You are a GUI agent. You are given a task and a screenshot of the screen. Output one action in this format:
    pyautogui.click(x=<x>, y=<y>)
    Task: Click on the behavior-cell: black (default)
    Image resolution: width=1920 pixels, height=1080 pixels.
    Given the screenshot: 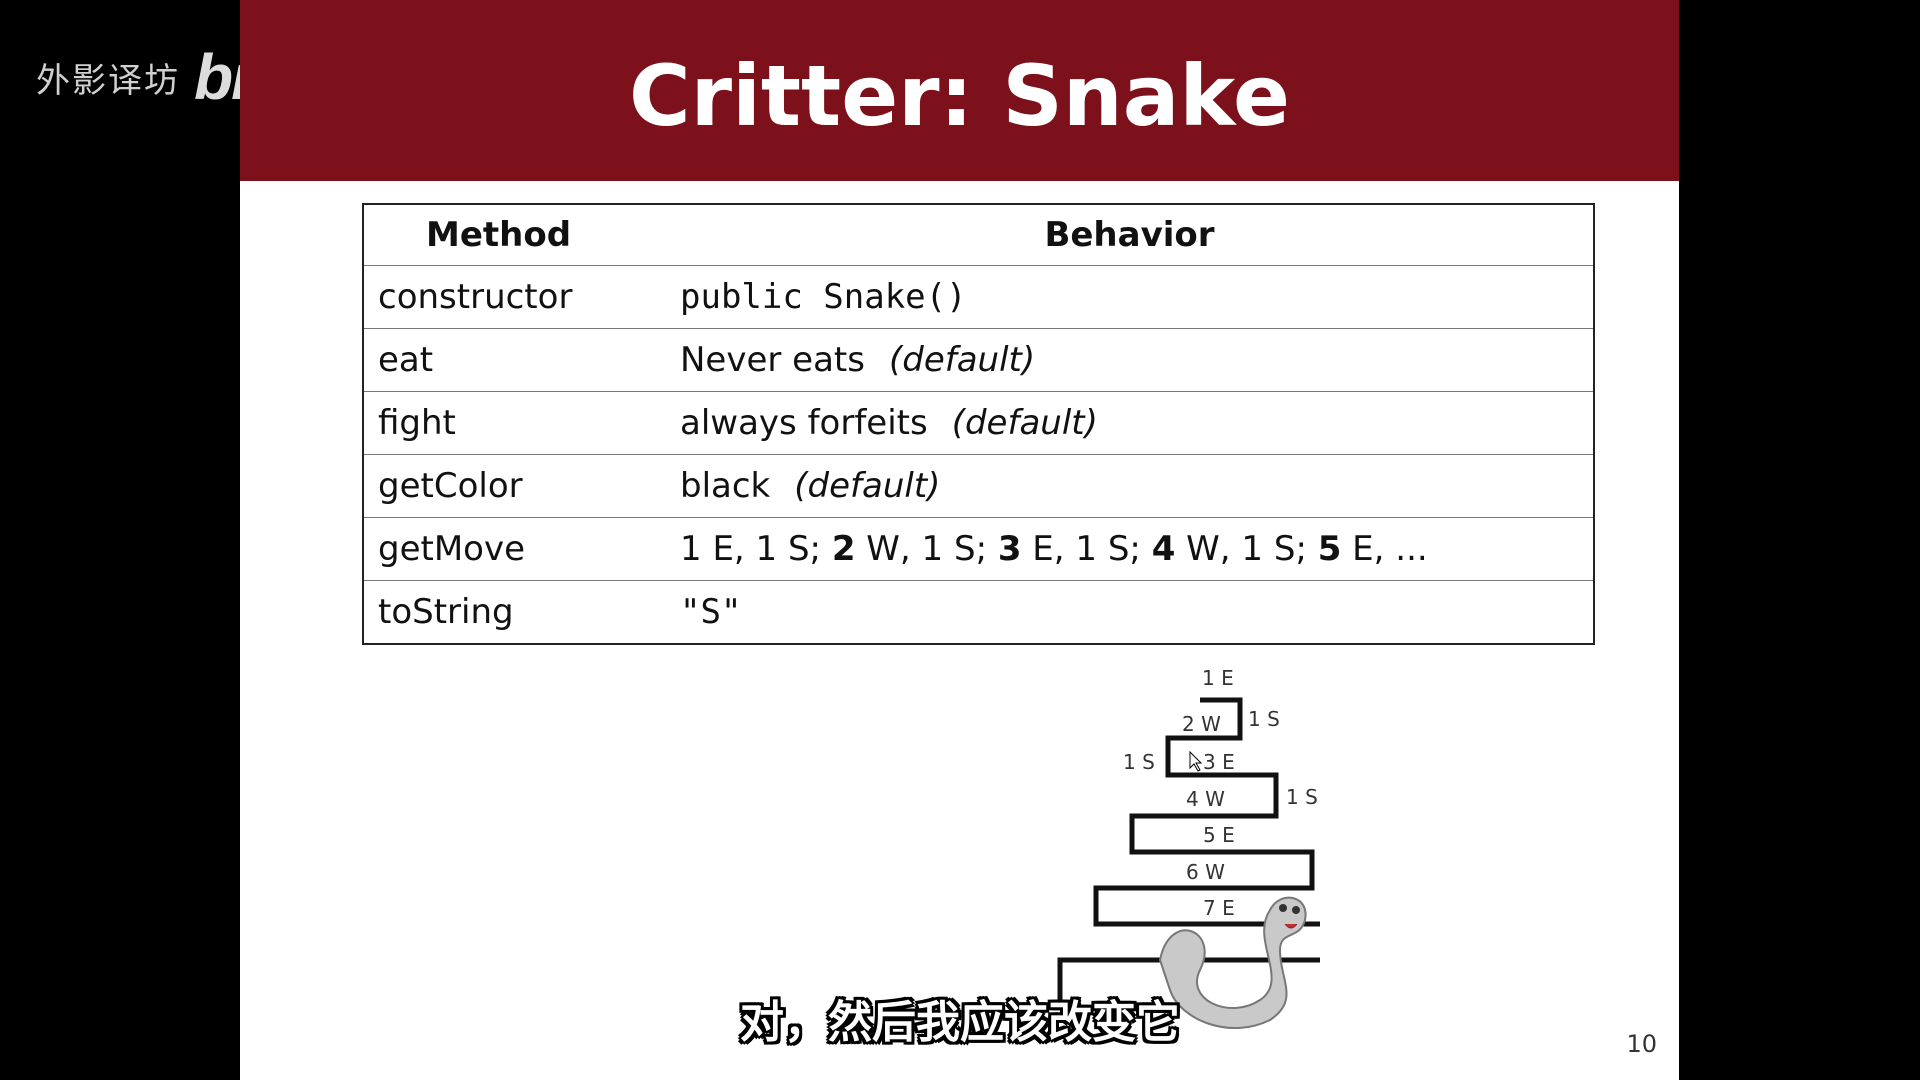 What is the action you would take?
    pyautogui.click(x=1130, y=486)
    